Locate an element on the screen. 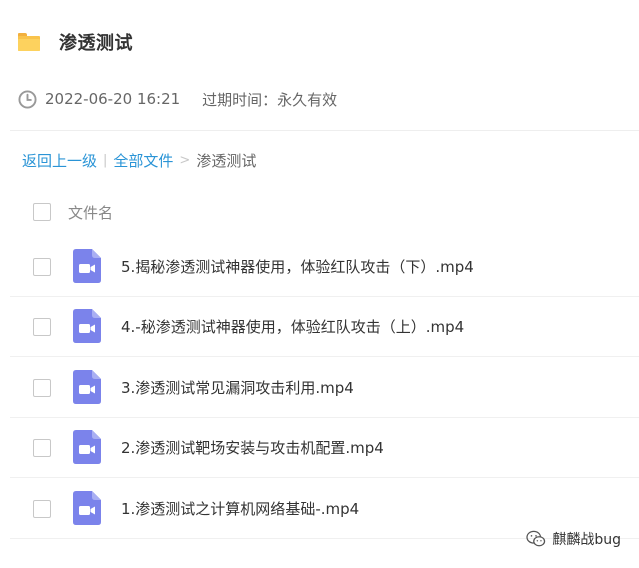 This screenshot has height=568, width=639. file-row: 4.-秘渗透测试神器使用，体验红队攻击（上）.mp4 is located at coordinates (319, 327).